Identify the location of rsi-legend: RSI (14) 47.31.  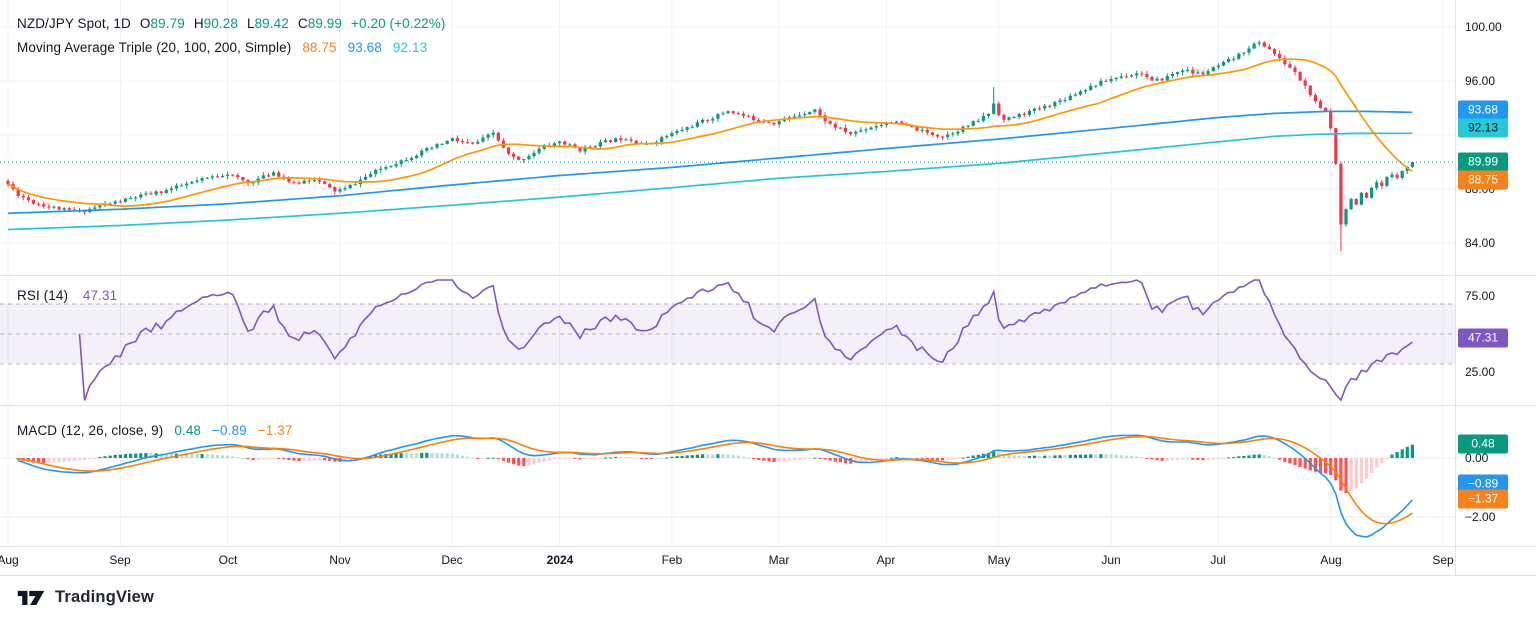
(67, 295).